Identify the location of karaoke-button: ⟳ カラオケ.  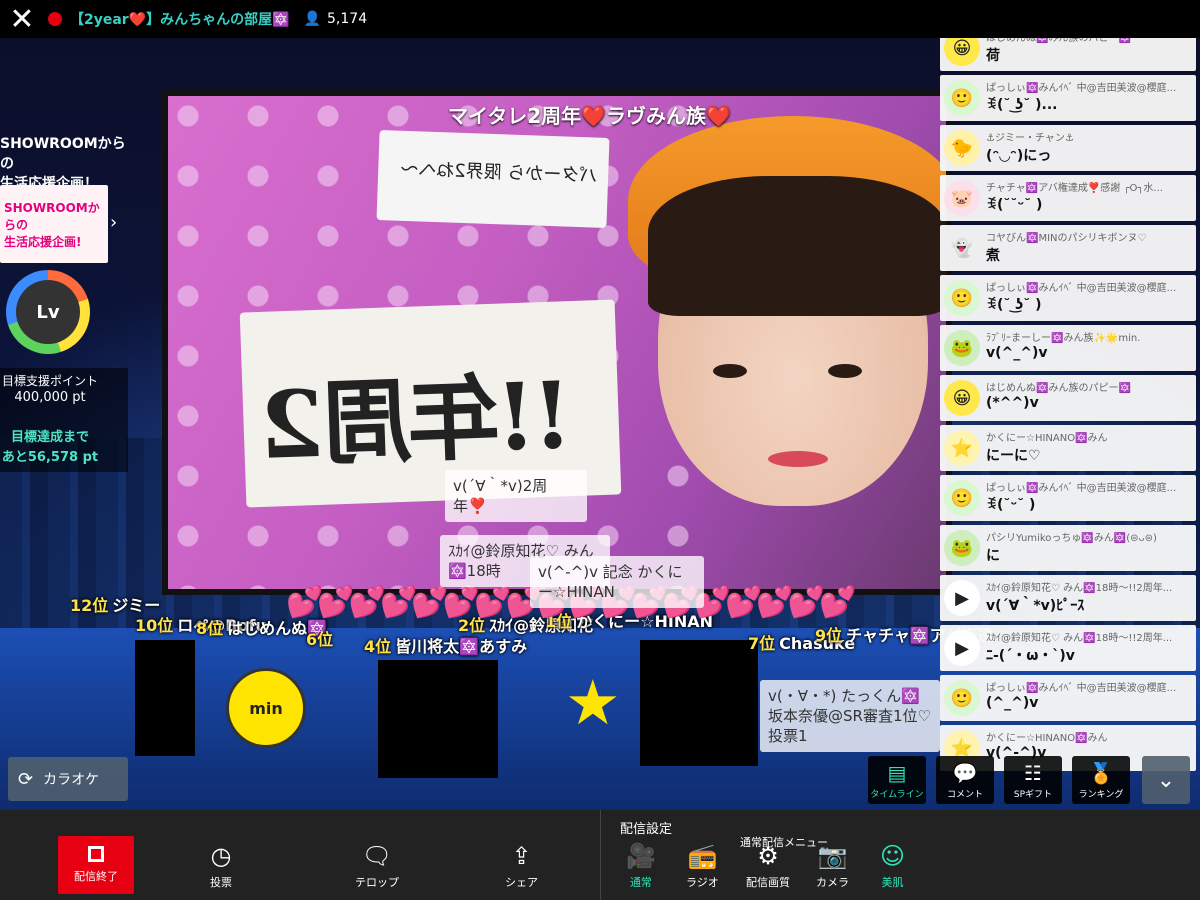
(68, 779).